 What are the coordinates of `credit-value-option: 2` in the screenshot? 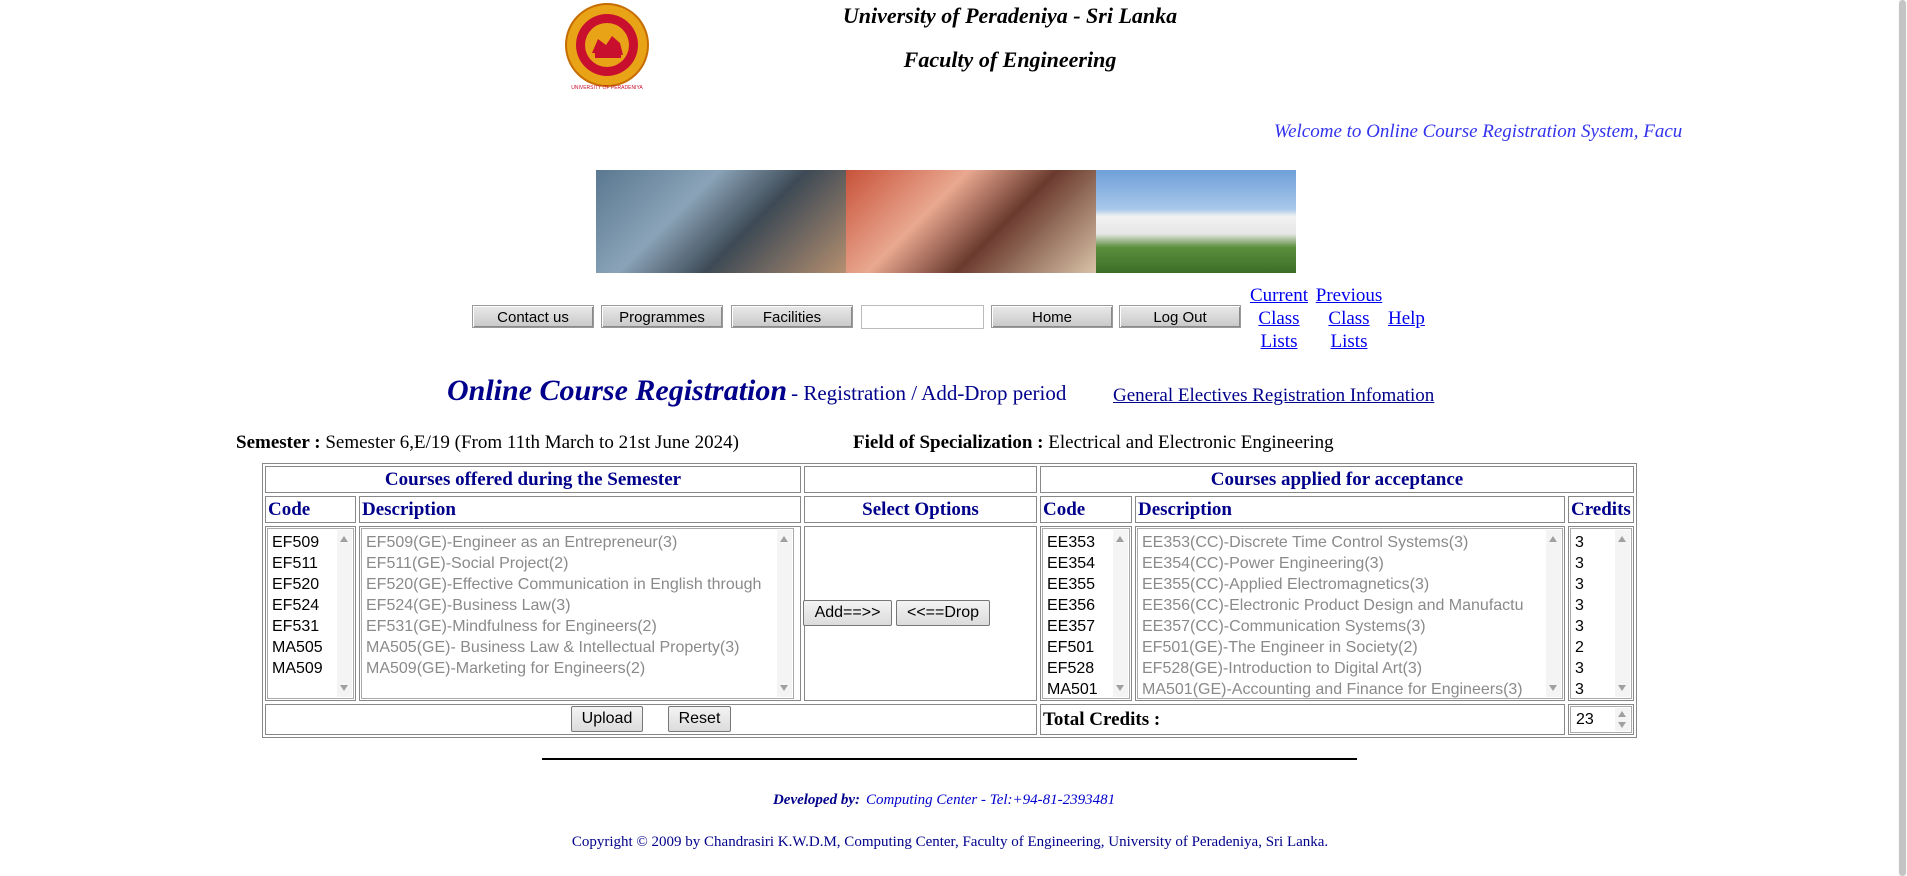 It's located at (1594, 647).